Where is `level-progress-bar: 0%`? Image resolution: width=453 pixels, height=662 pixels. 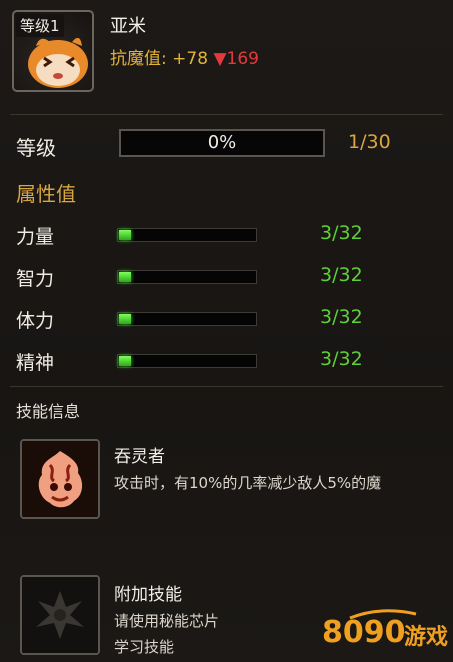 level-progress-bar: 0% is located at coordinates (222, 143).